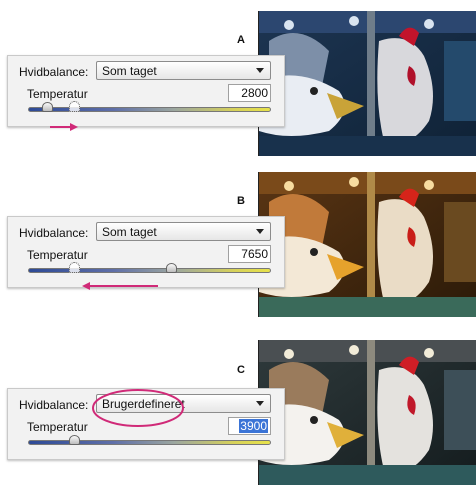  I want to click on temperature-field: 3900, so click(249, 426).